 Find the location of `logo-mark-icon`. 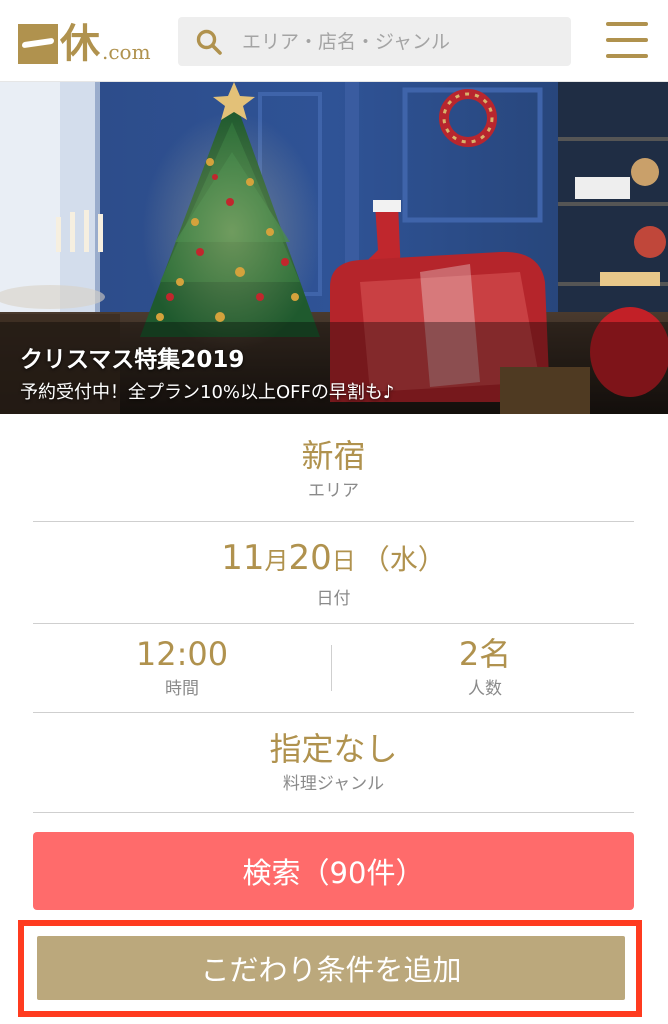

logo-mark-icon is located at coordinates (38, 44).